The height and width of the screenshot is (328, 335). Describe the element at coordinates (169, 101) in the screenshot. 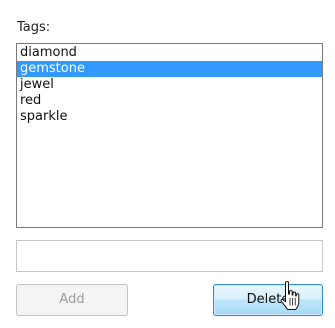

I see `tag-item-red: red` at that location.